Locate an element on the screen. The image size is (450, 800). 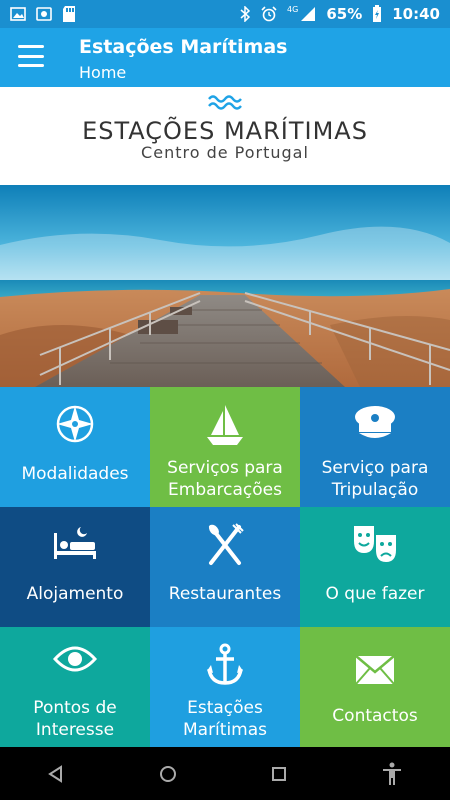
tile-restaurantes: Restaurantes is located at coordinates (225, 567).